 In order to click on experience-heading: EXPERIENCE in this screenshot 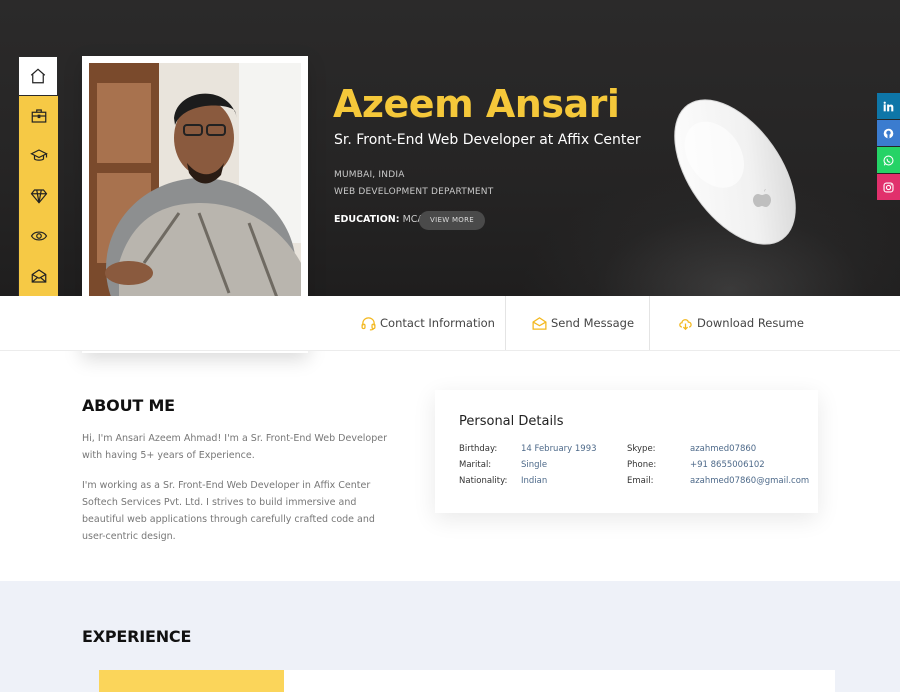, I will do `click(137, 636)`.